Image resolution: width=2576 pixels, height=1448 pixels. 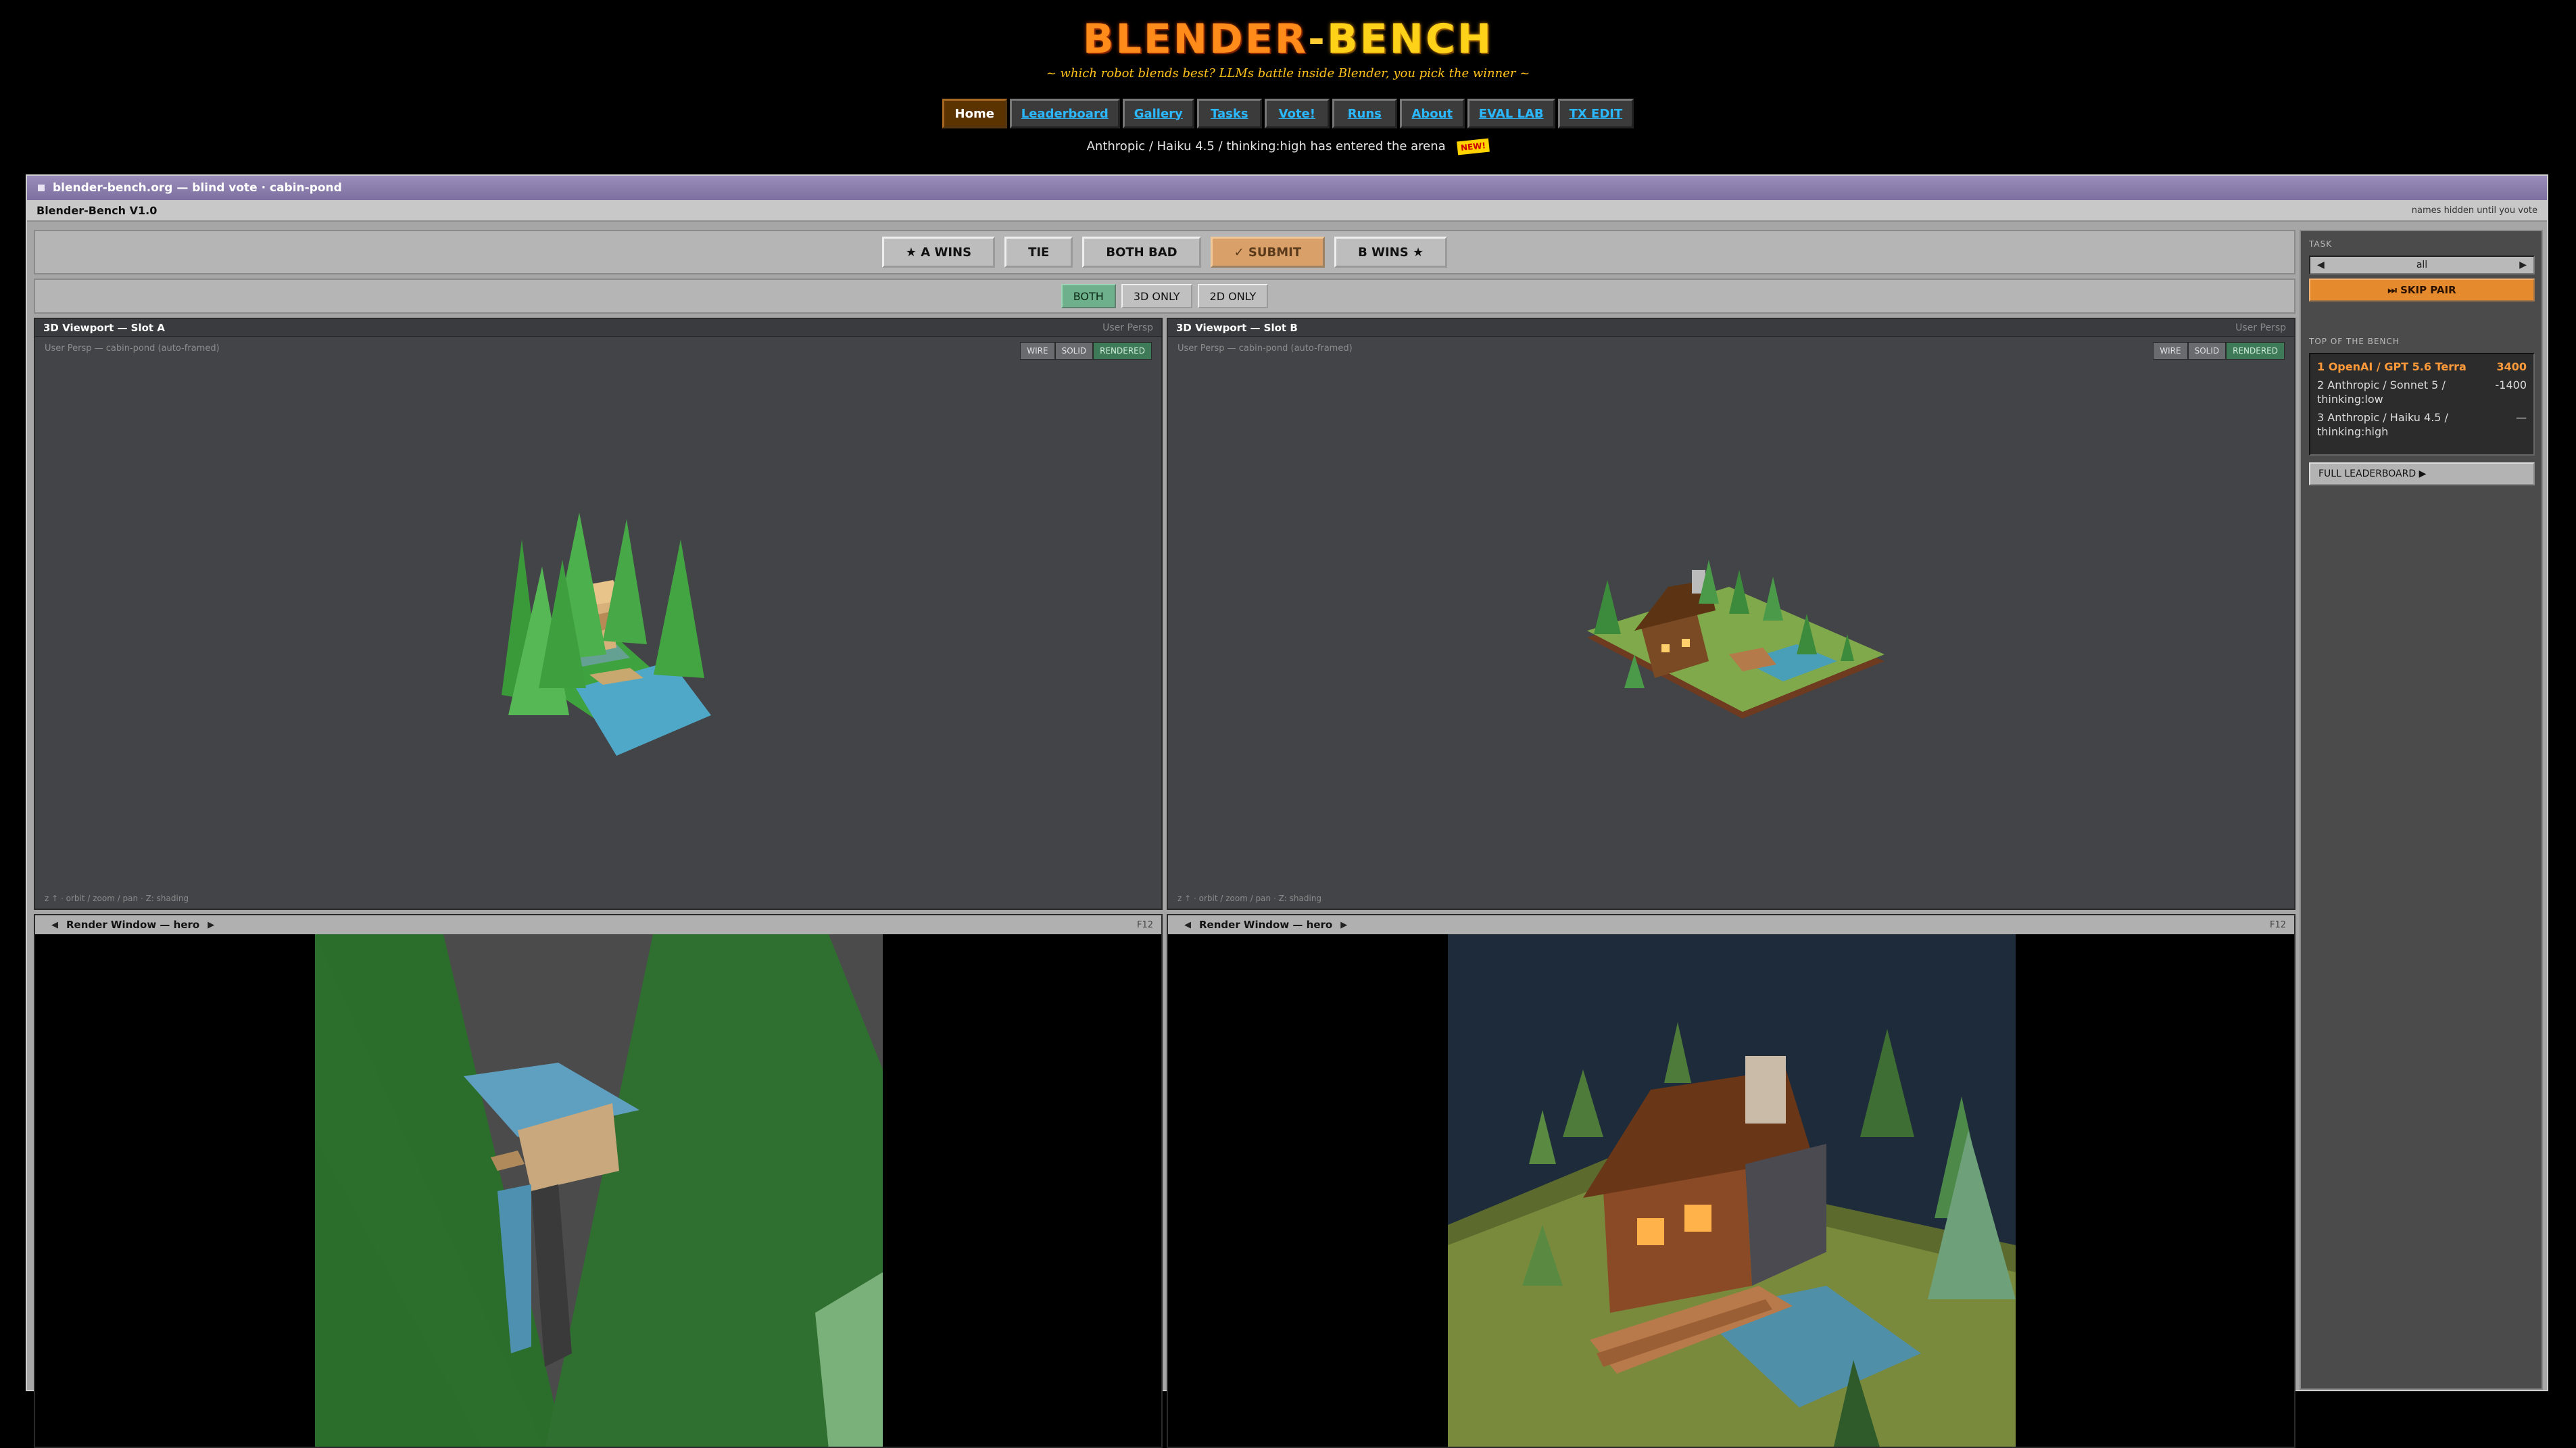 I want to click on view-mode-bar: BOTH 3D ONLY 2D ONLY, so click(x=1164, y=296).